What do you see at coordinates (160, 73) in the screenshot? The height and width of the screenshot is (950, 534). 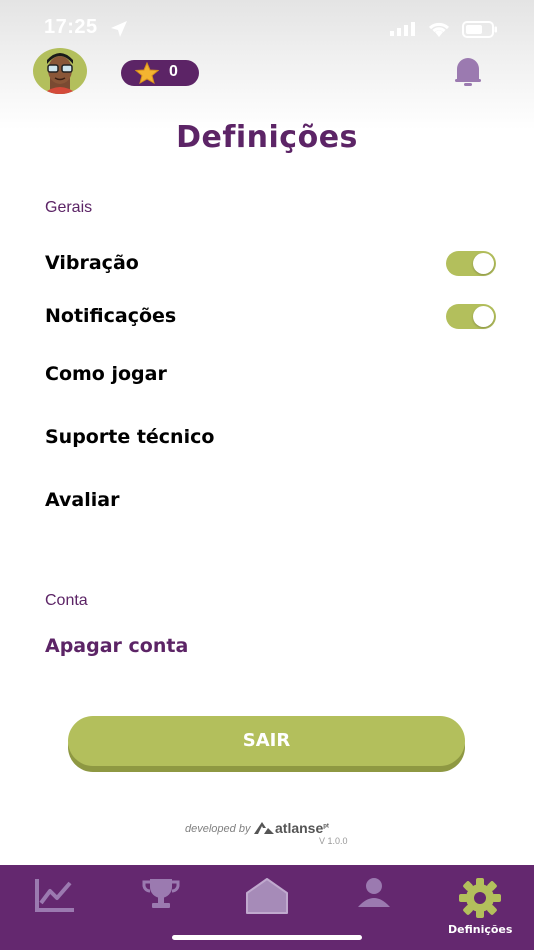 I see `score-badge: 0` at bounding box center [160, 73].